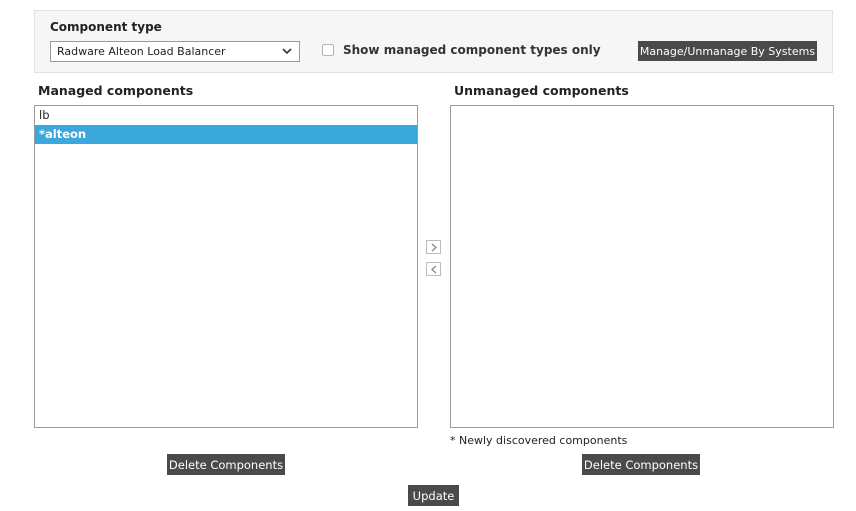  I want to click on chevron-down-icon, so click(287, 51).